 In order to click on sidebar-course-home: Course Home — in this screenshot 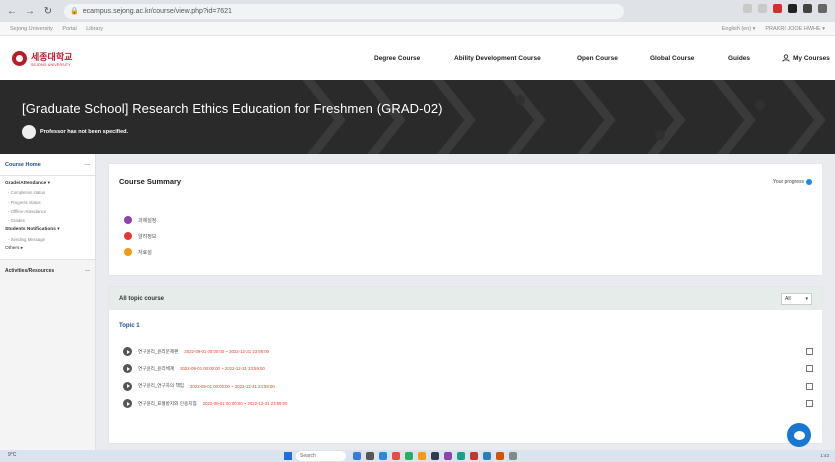, I will do `click(47, 165)`.